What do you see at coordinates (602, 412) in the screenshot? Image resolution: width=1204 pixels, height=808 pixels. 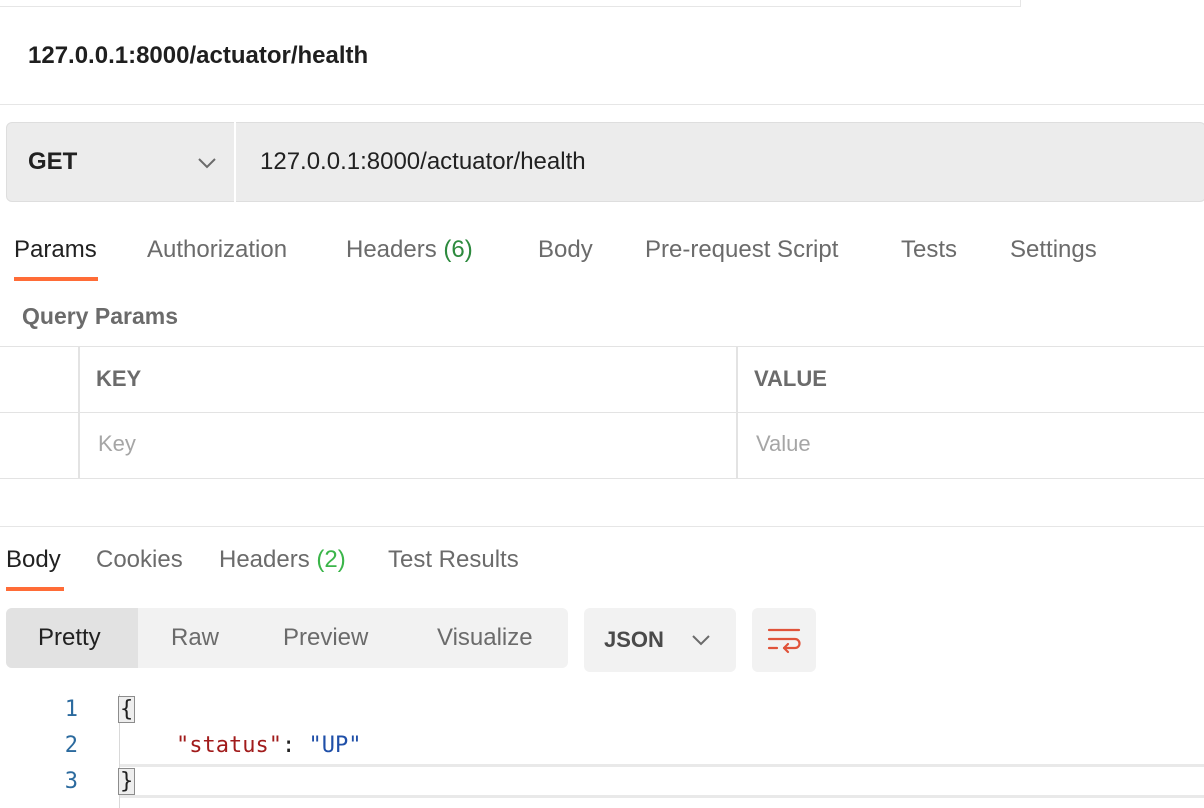 I see `table-border-mid` at bounding box center [602, 412].